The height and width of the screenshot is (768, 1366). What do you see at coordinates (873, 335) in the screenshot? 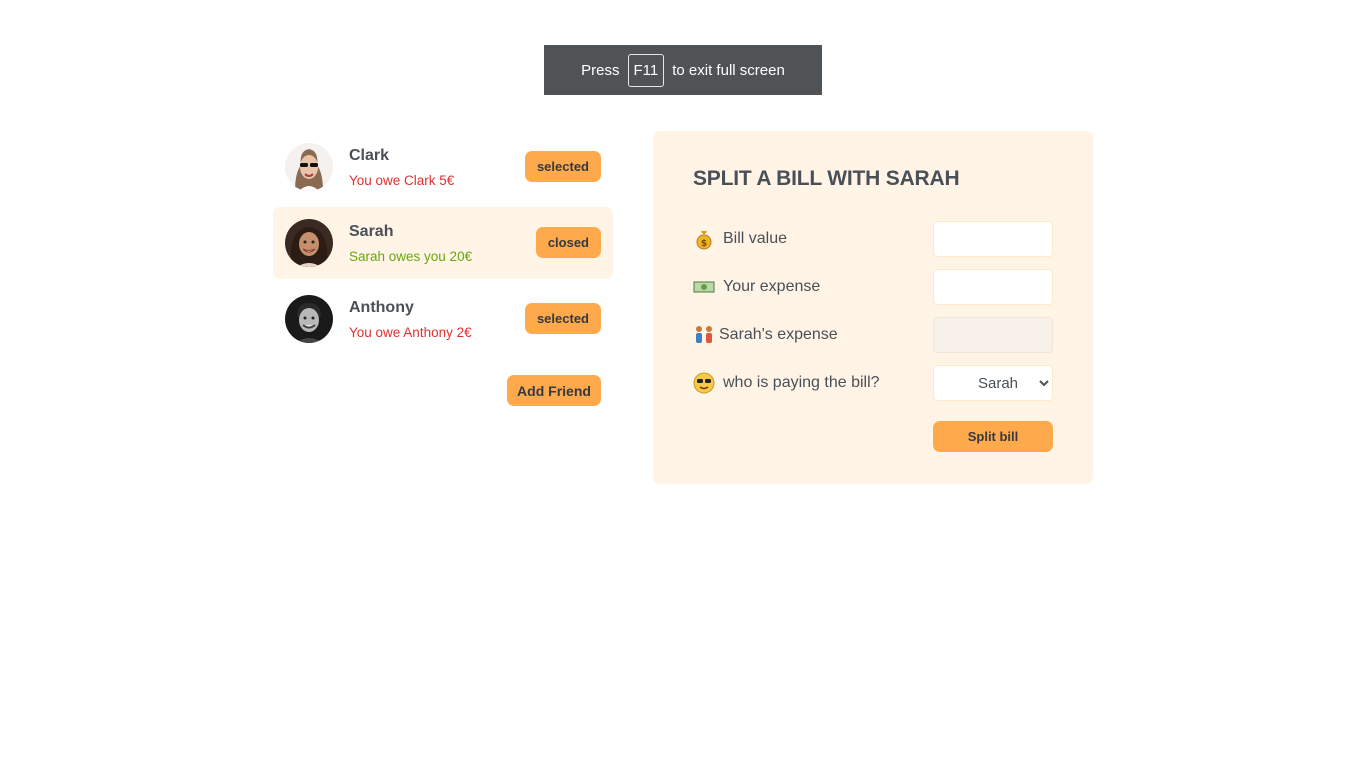
I see `friend-expense-row: Sarah's expense` at bounding box center [873, 335].